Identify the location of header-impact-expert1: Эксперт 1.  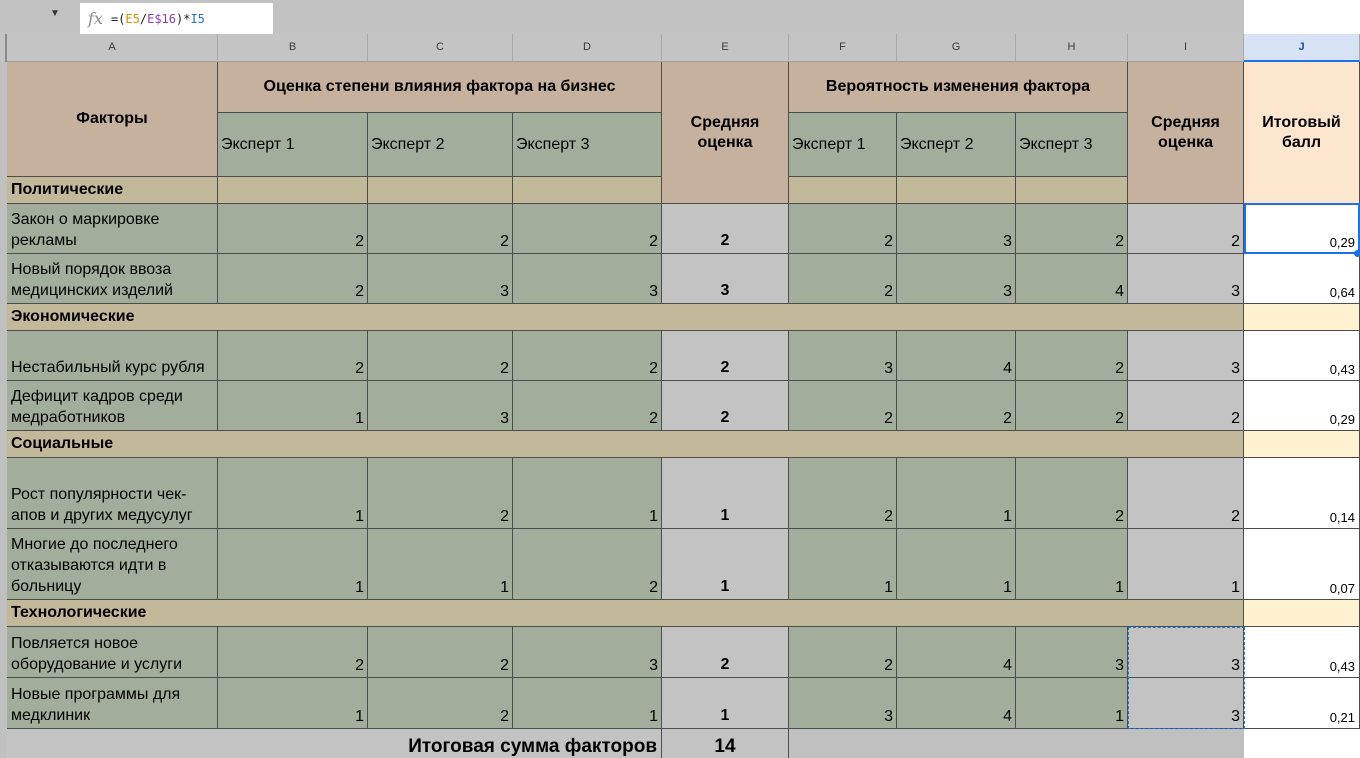
(293, 145).